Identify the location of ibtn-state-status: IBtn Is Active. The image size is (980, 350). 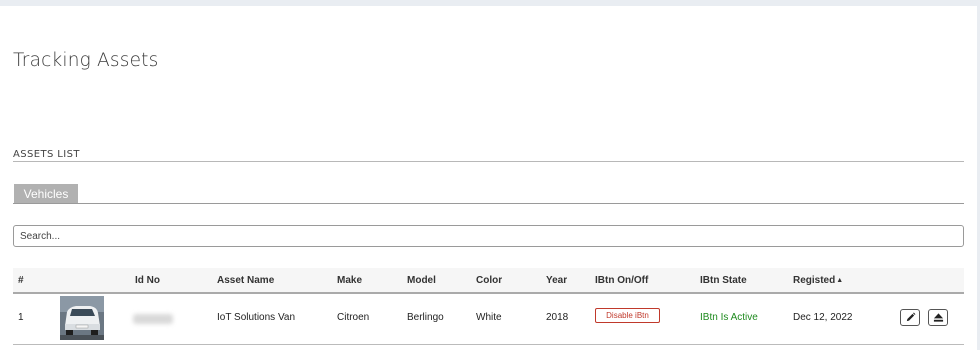
(729, 317).